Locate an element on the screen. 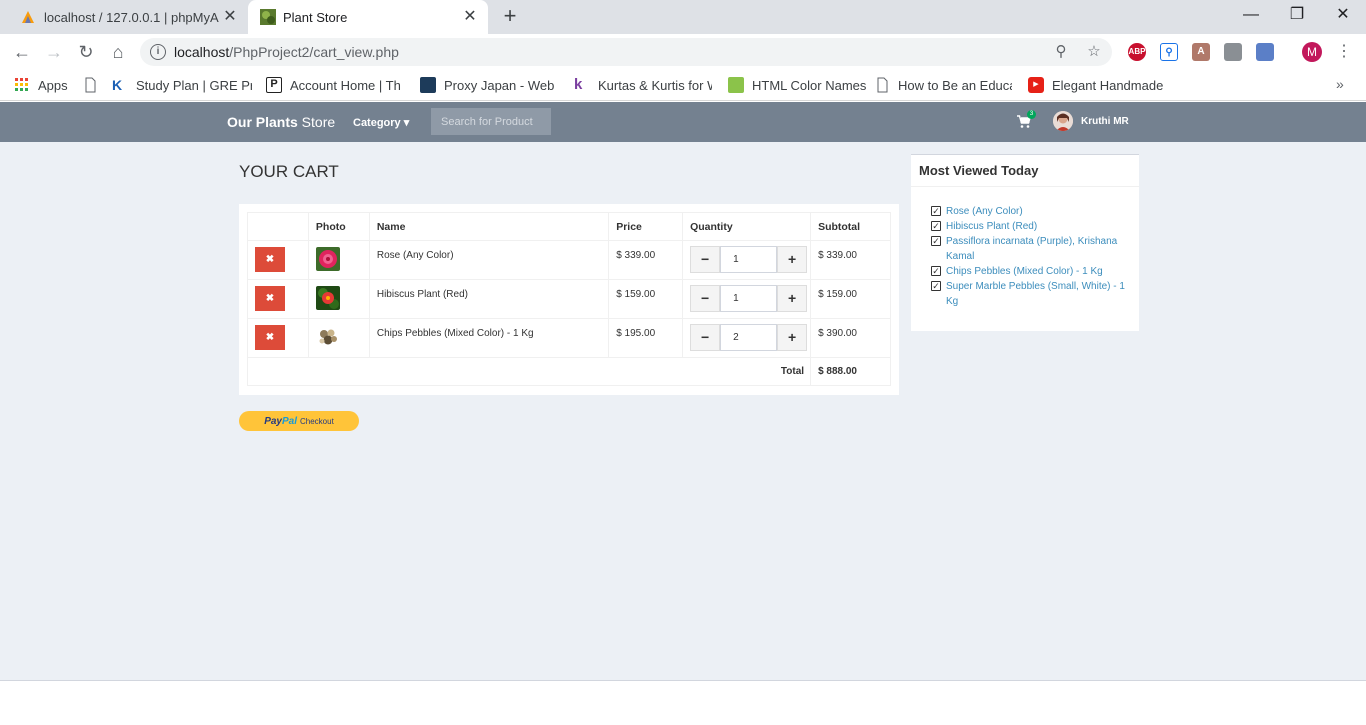  bookmark-account: P Account Home | The is located at coordinates (333, 85).